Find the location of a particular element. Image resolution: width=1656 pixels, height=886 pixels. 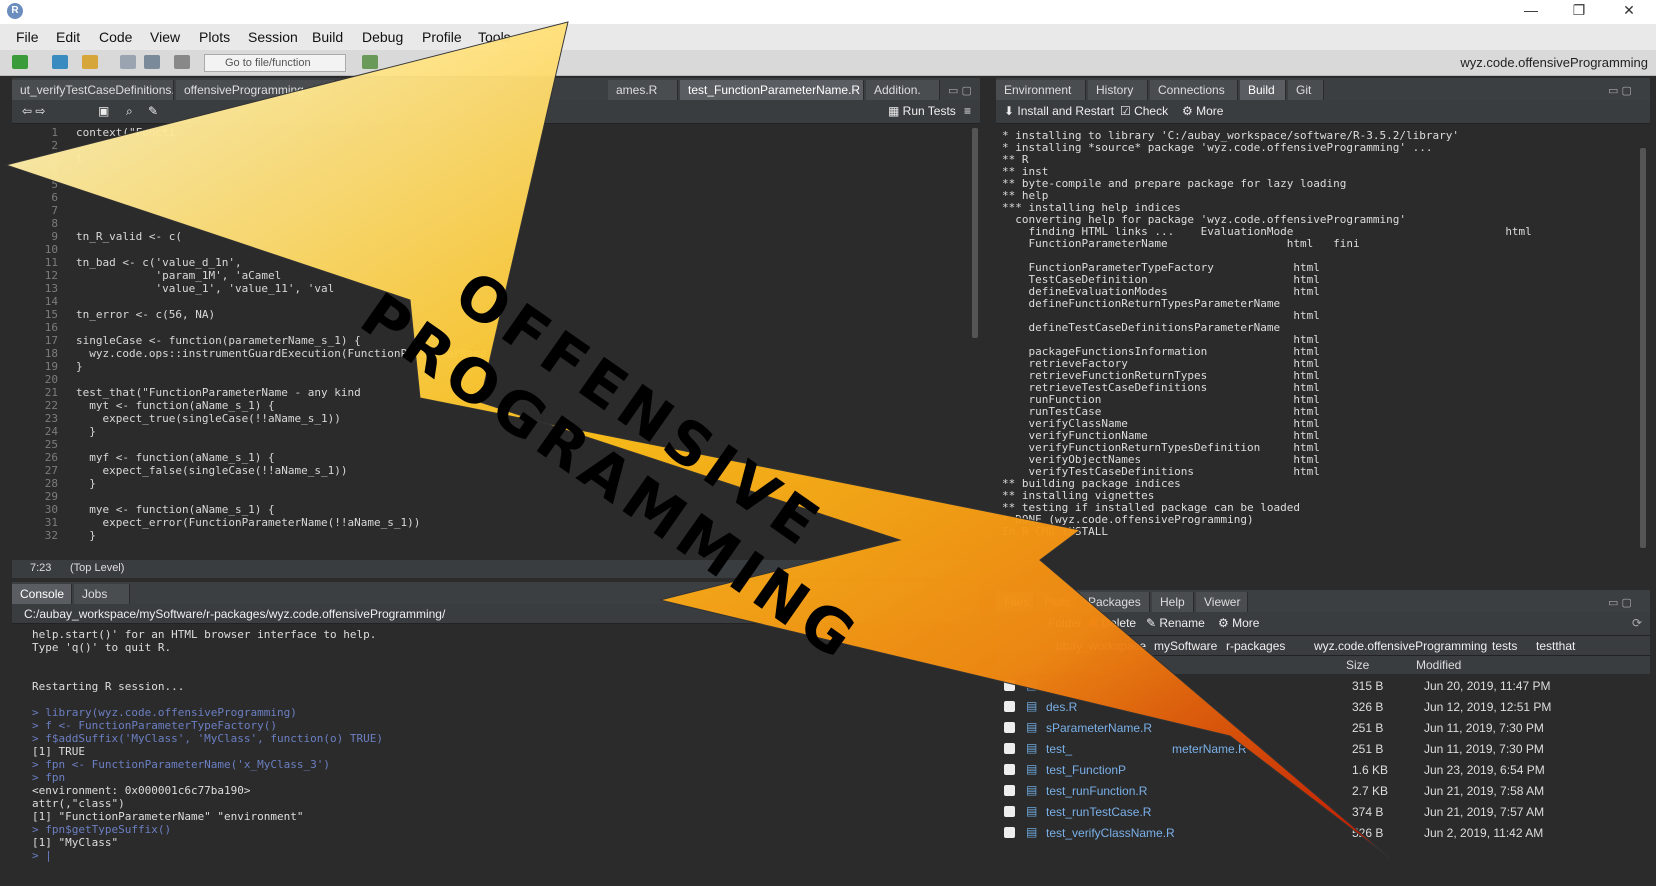

tab-addition: Addition. is located at coordinates (903, 90).